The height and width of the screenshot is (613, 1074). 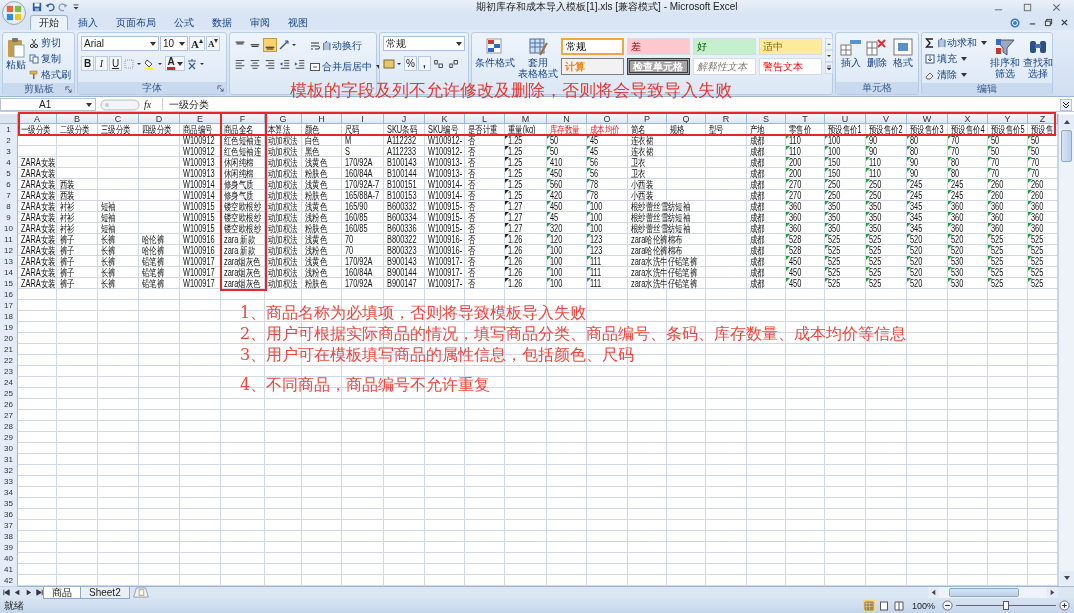 I want to click on paste-button: 粘贴, so click(x=16, y=52).